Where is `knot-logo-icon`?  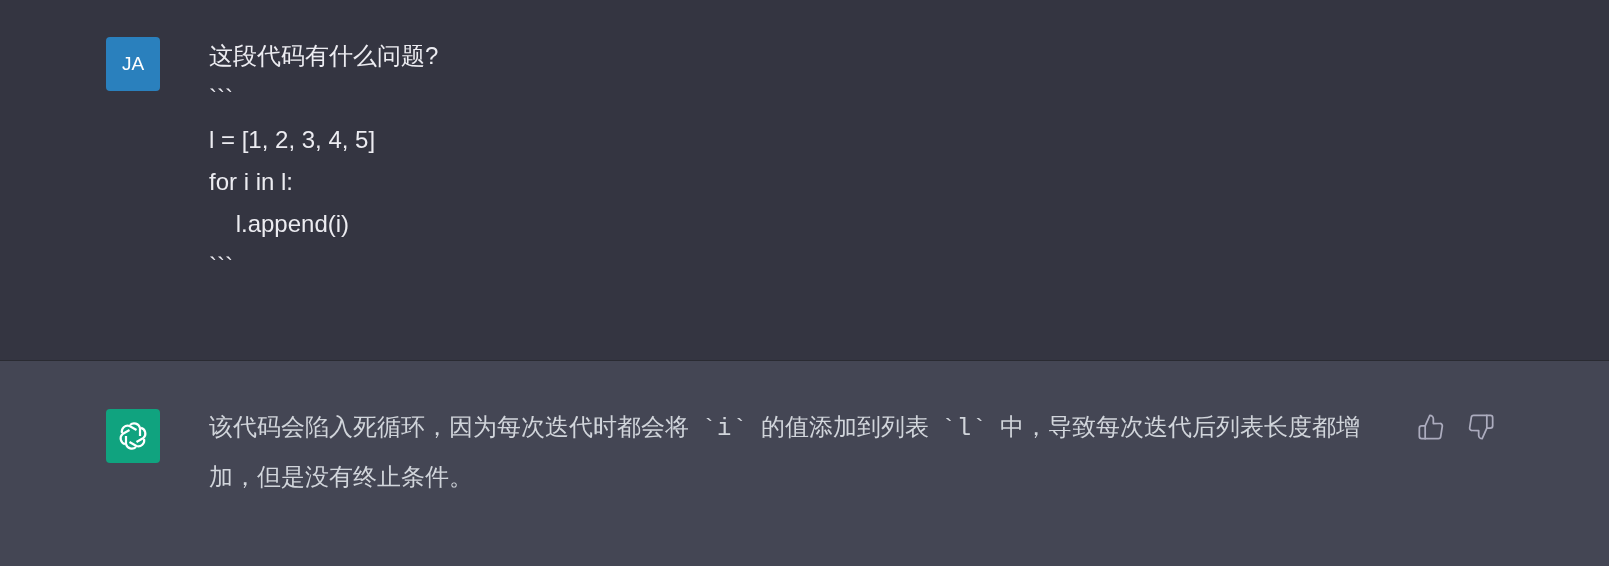
knot-logo-icon is located at coordinates (133, 436).